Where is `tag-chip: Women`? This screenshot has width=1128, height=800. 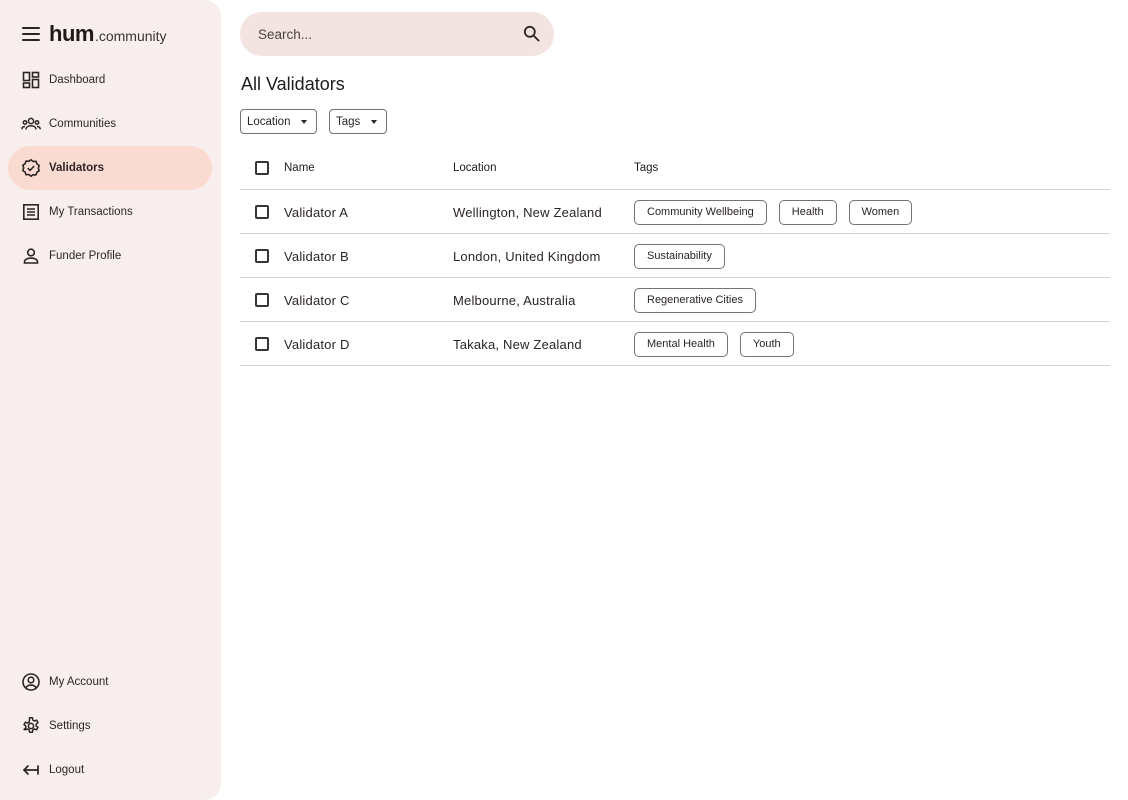
tag-chip: Women is located at coordinates (880, 212).